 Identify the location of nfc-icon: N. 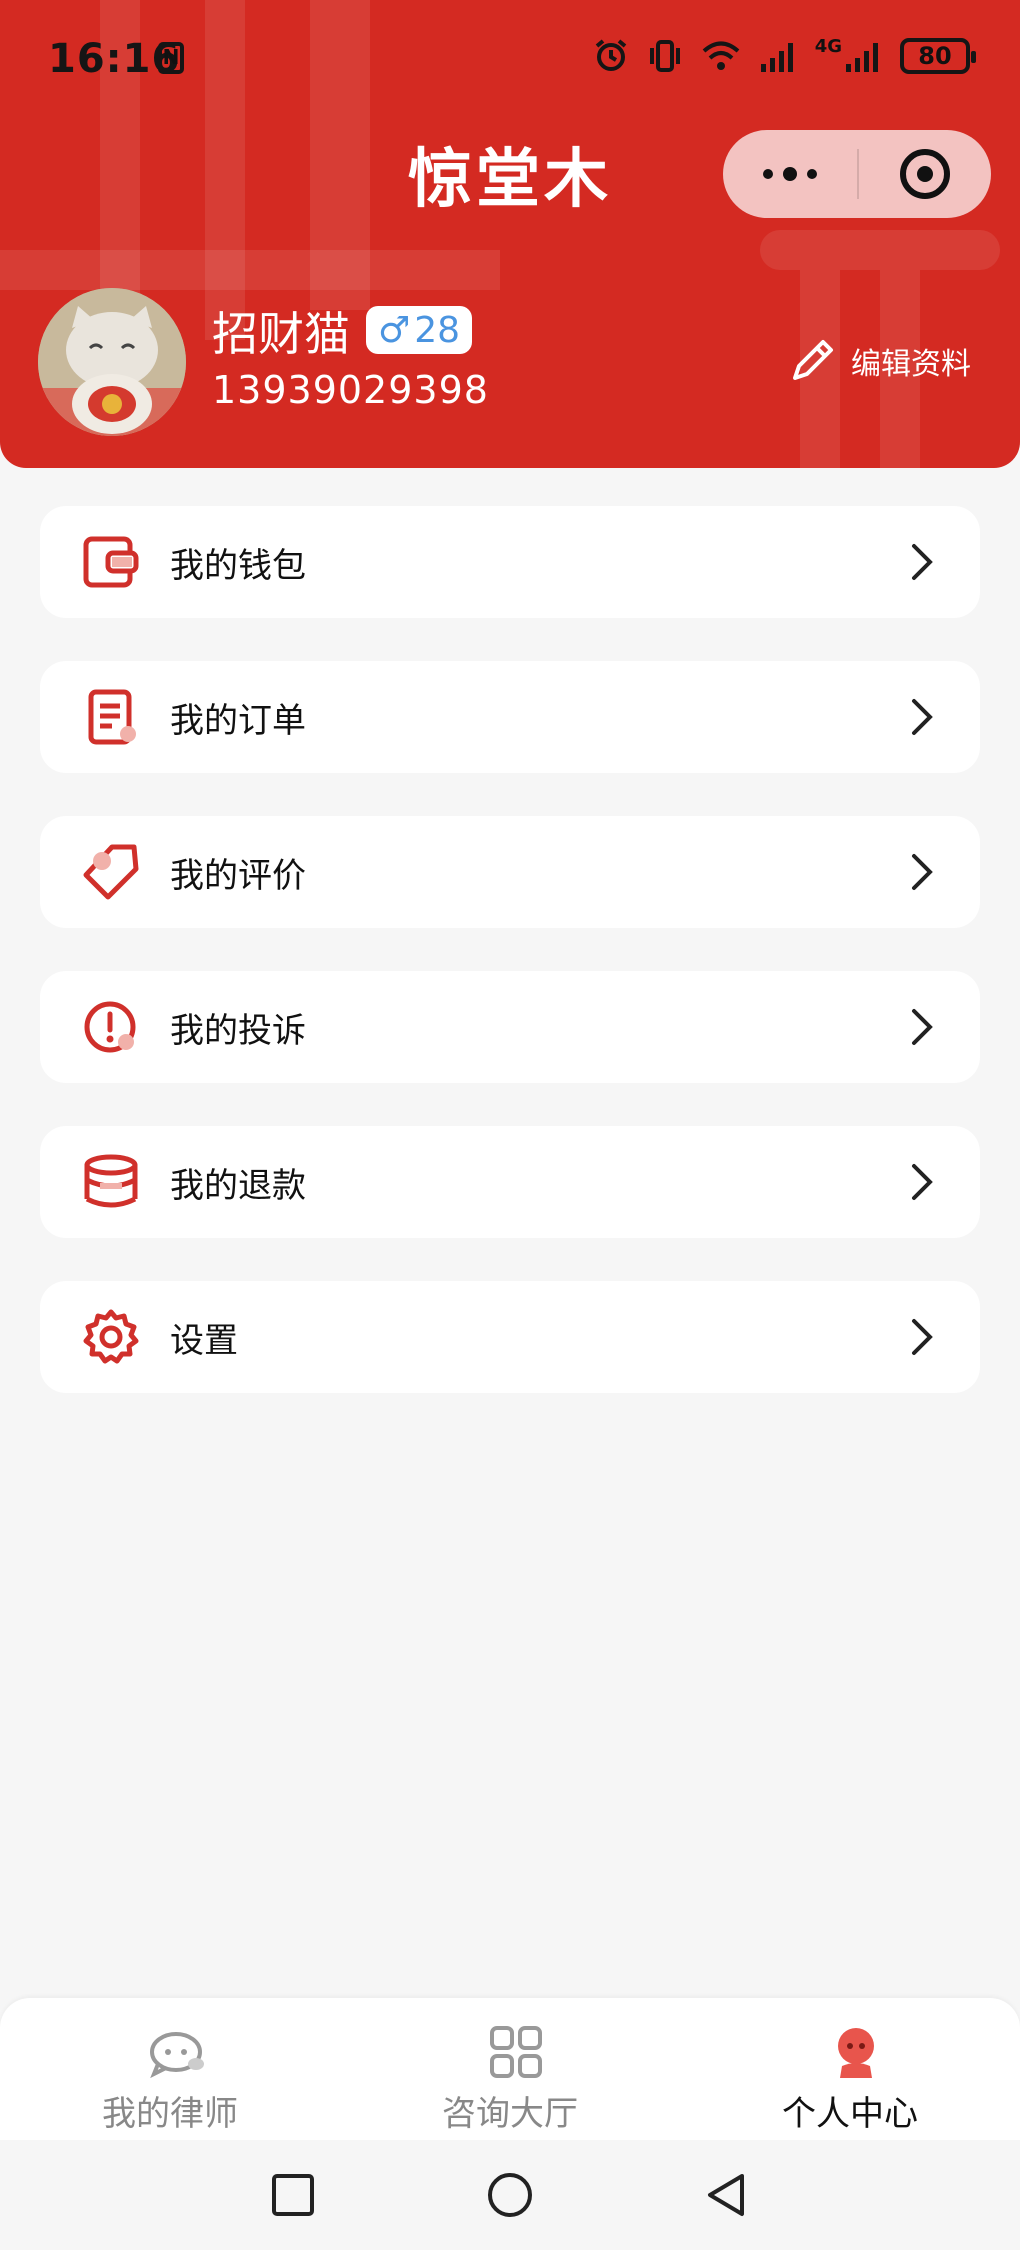
(171, 58).